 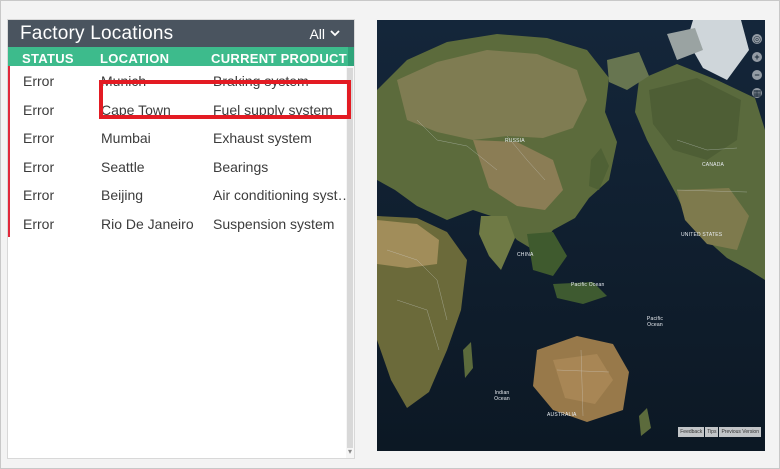 I want to click on map-footer: Feedback Tips Previous Version, so click(x=719, y=432).